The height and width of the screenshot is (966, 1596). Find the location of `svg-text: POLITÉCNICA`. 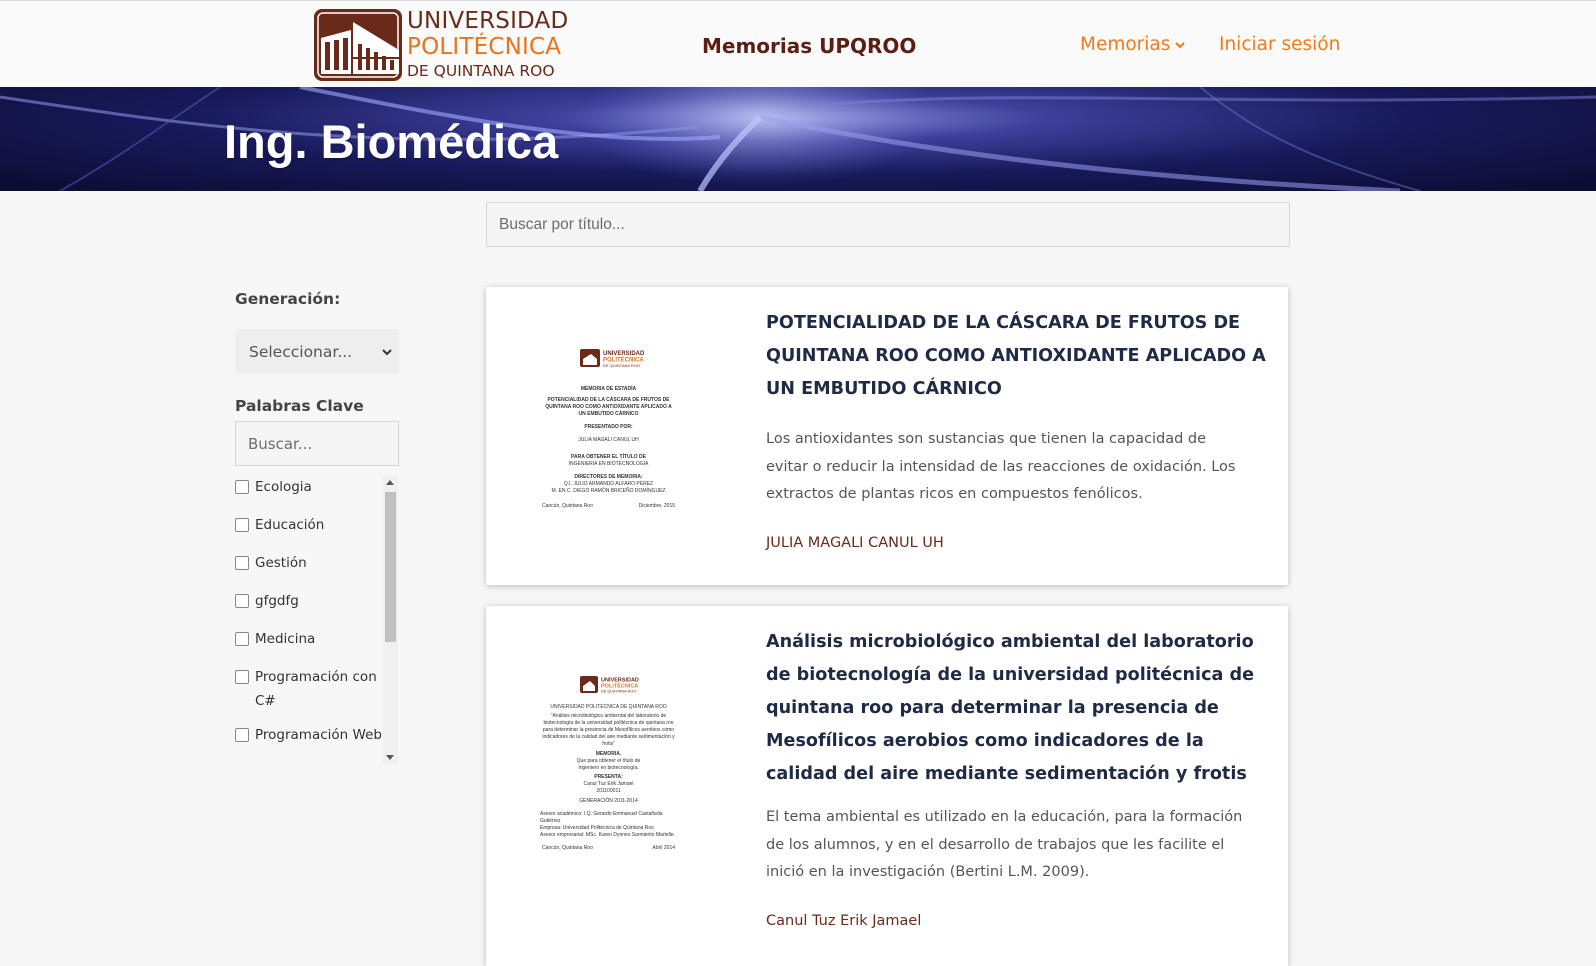

svg-text: POLITÉCNICA is located at coordinates (619, 686).